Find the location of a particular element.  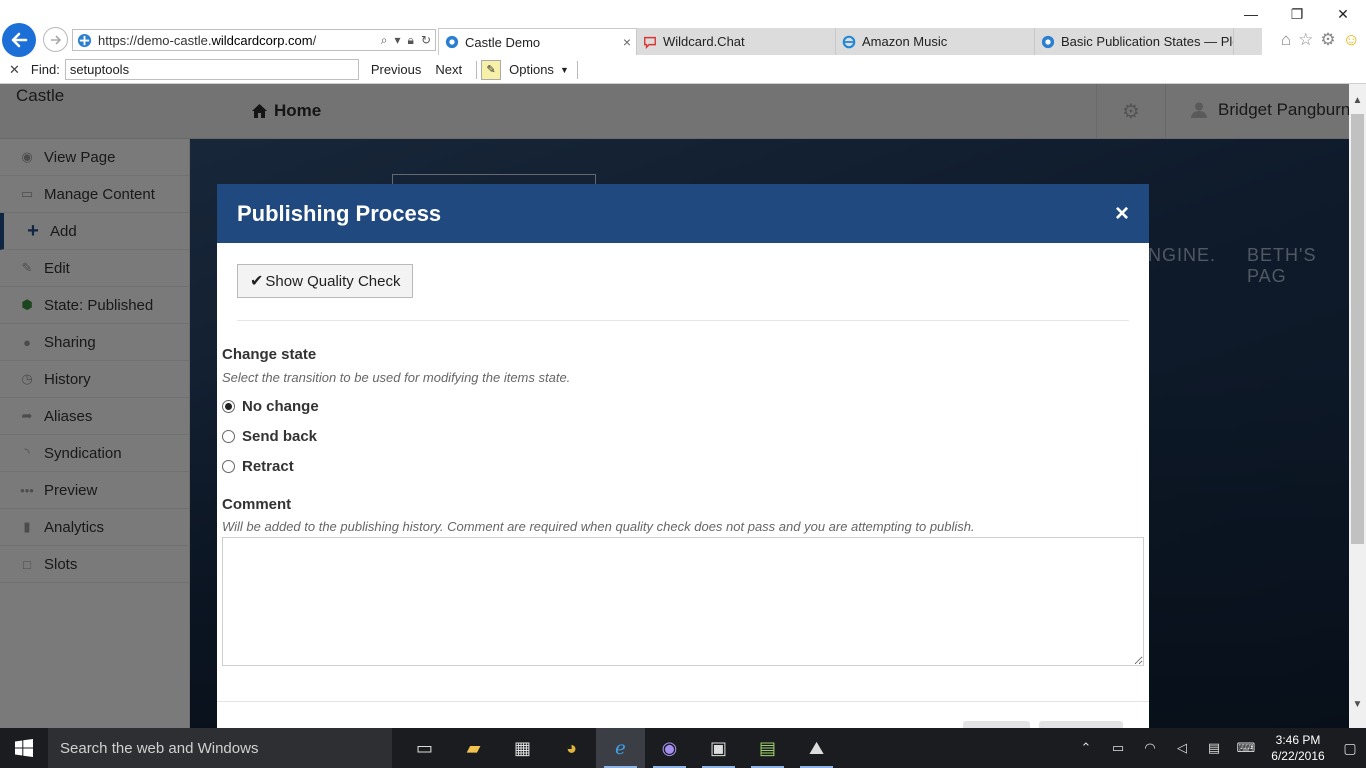

chevron-down-icon: ▼ is located at coordinates (564, 69).